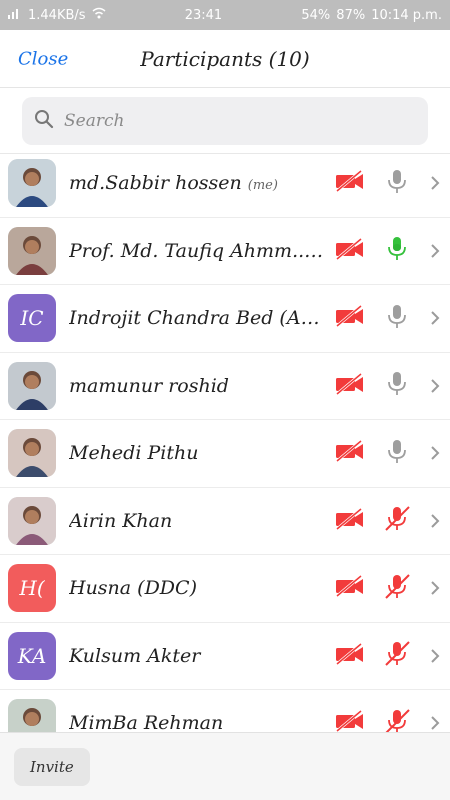  I want to click on avatar-initials: IC, so click(32, 318).